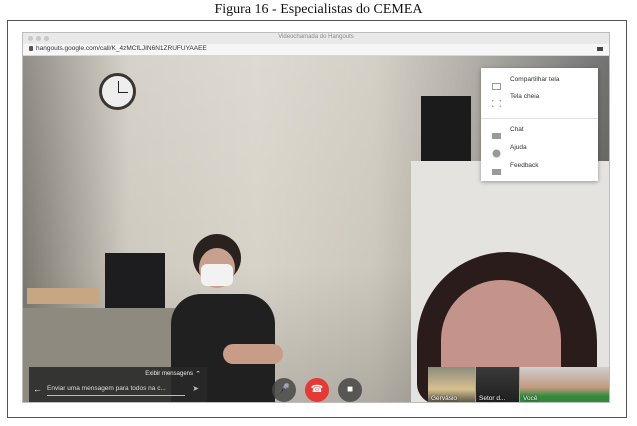 This screenshot has height=426, width=637. What do you see at coordinates (539, 99) in the screenshot?
I see `menu-item-fullscreen: Tela cheia` at bounding box center [539, 99].